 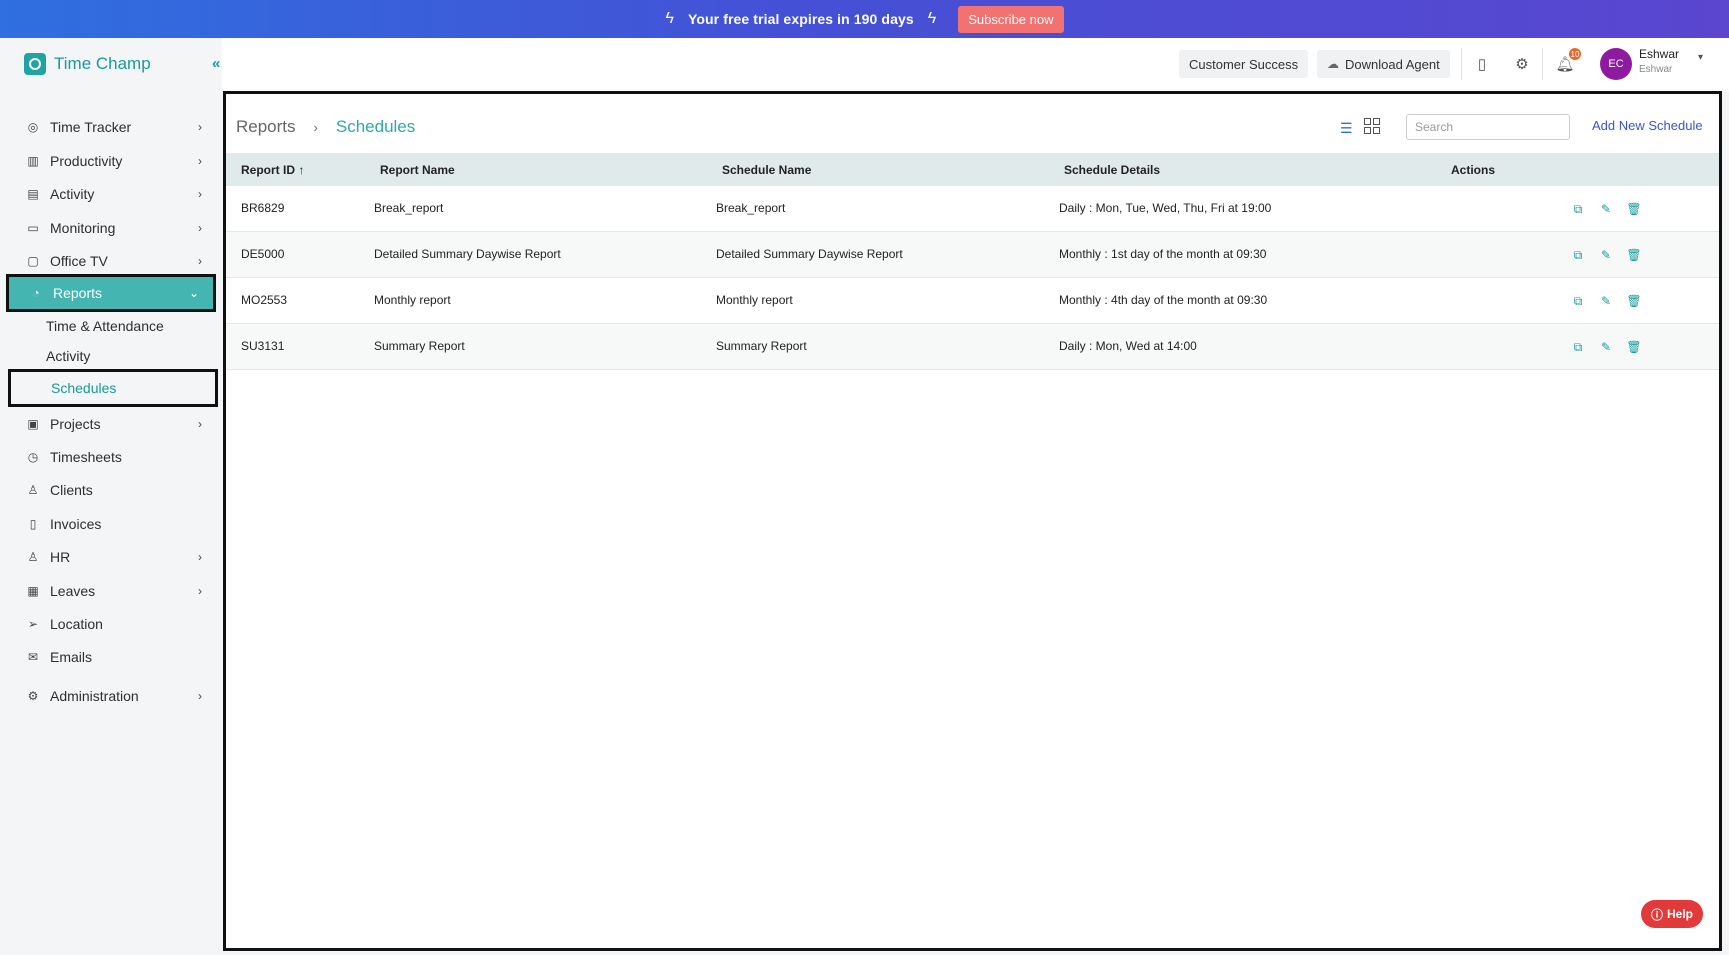 What do you see at coordinates (36, 293) in the screenshot?
I see `pie-chart-icon: ◔` at bounding box center [36, 293].